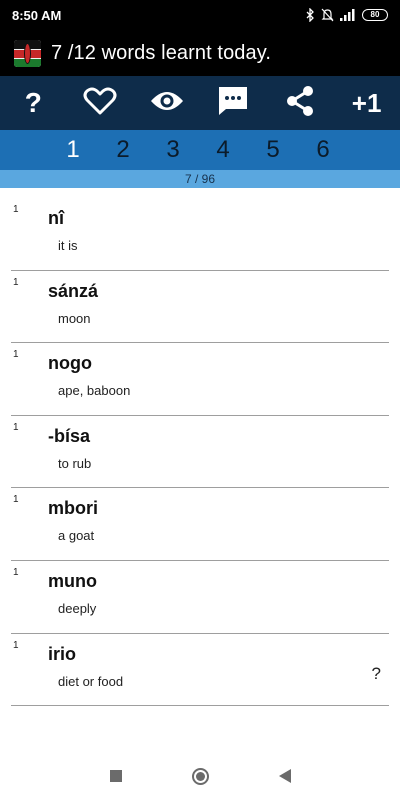  I want to click on show-button, so click(167, 103).